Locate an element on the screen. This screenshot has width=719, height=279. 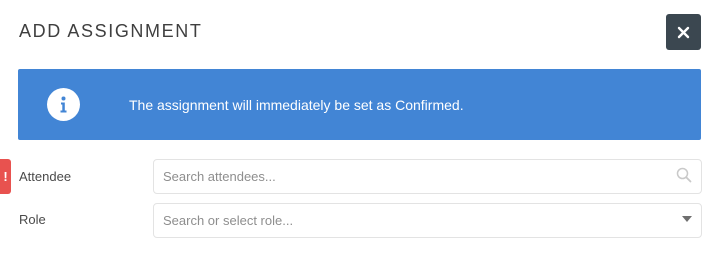
role-select-input is located at coordinates (427, 220).